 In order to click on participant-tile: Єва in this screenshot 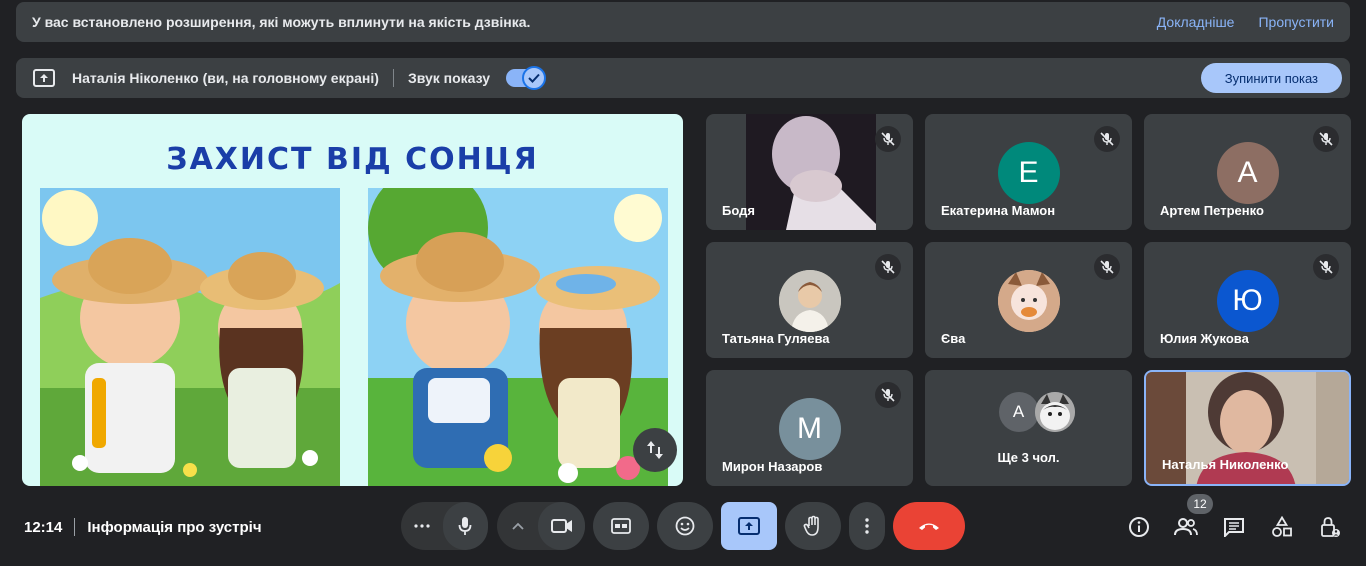, I will do `click(1028, 300)`.